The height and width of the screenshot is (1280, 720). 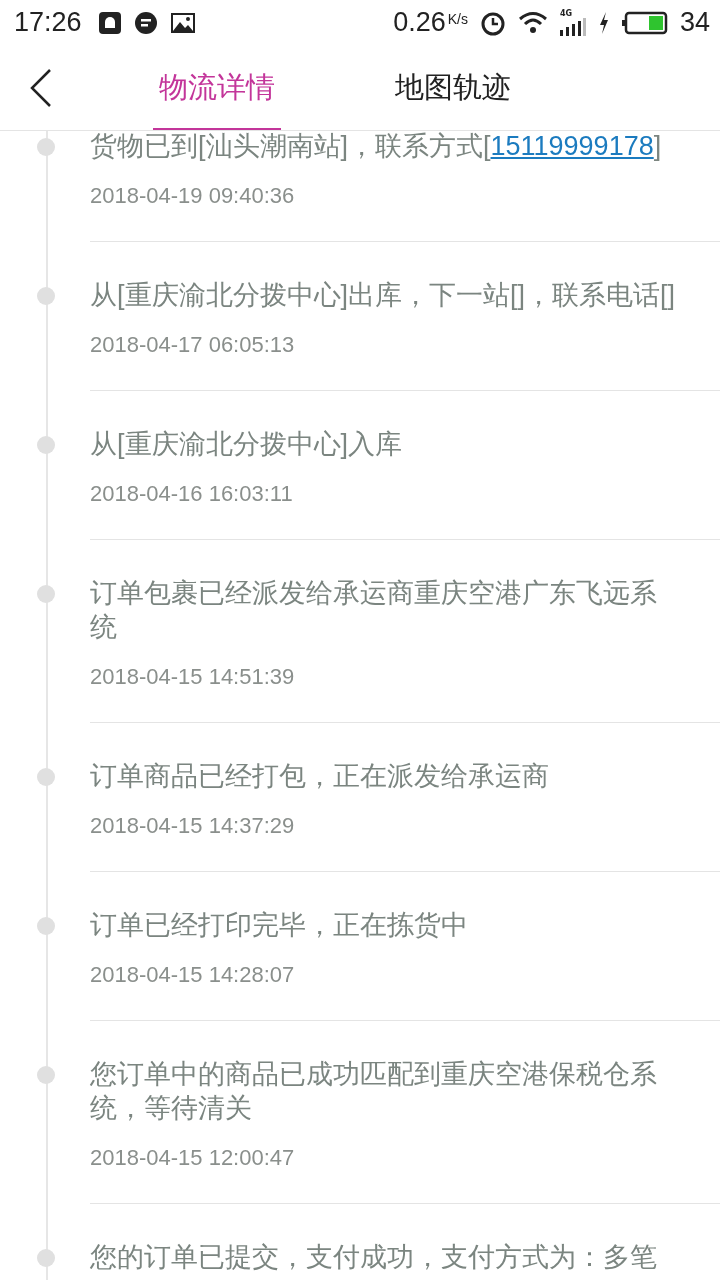 What do you see at coordinates (246, 444) in the screenshot?
I see `event-text: 从[重庆渝北分拨中心]入库` at bounding box center [246, 444].